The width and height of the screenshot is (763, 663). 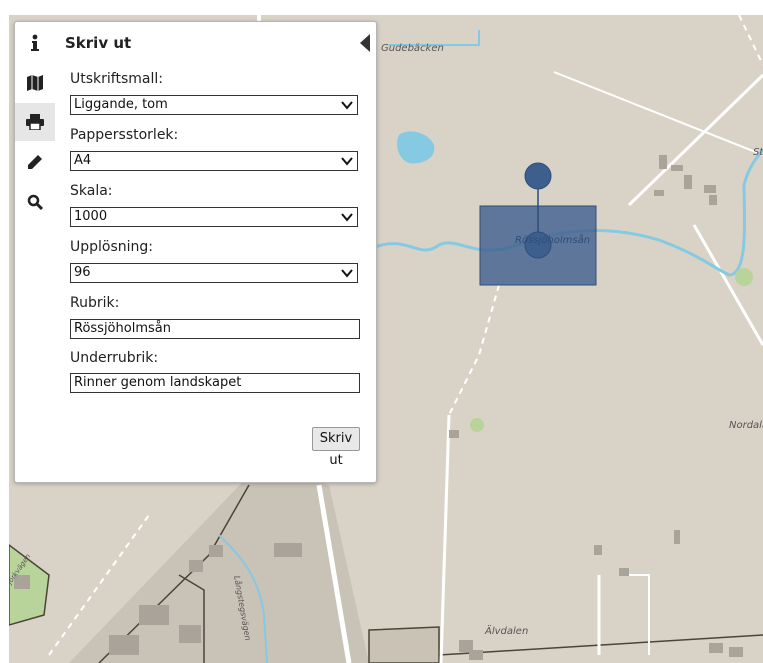 I want to click on panel-sidebar, so click(x=35, y=252).